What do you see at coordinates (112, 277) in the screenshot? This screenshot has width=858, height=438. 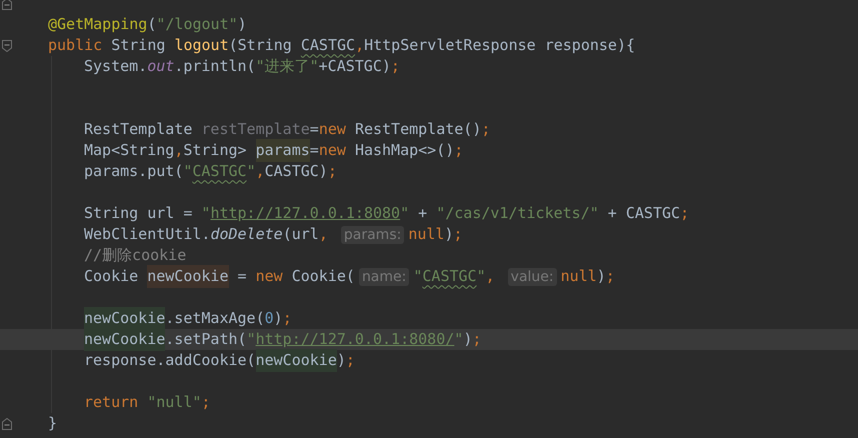 I see `code-text: Cookie` at bounding box center [112, 277].